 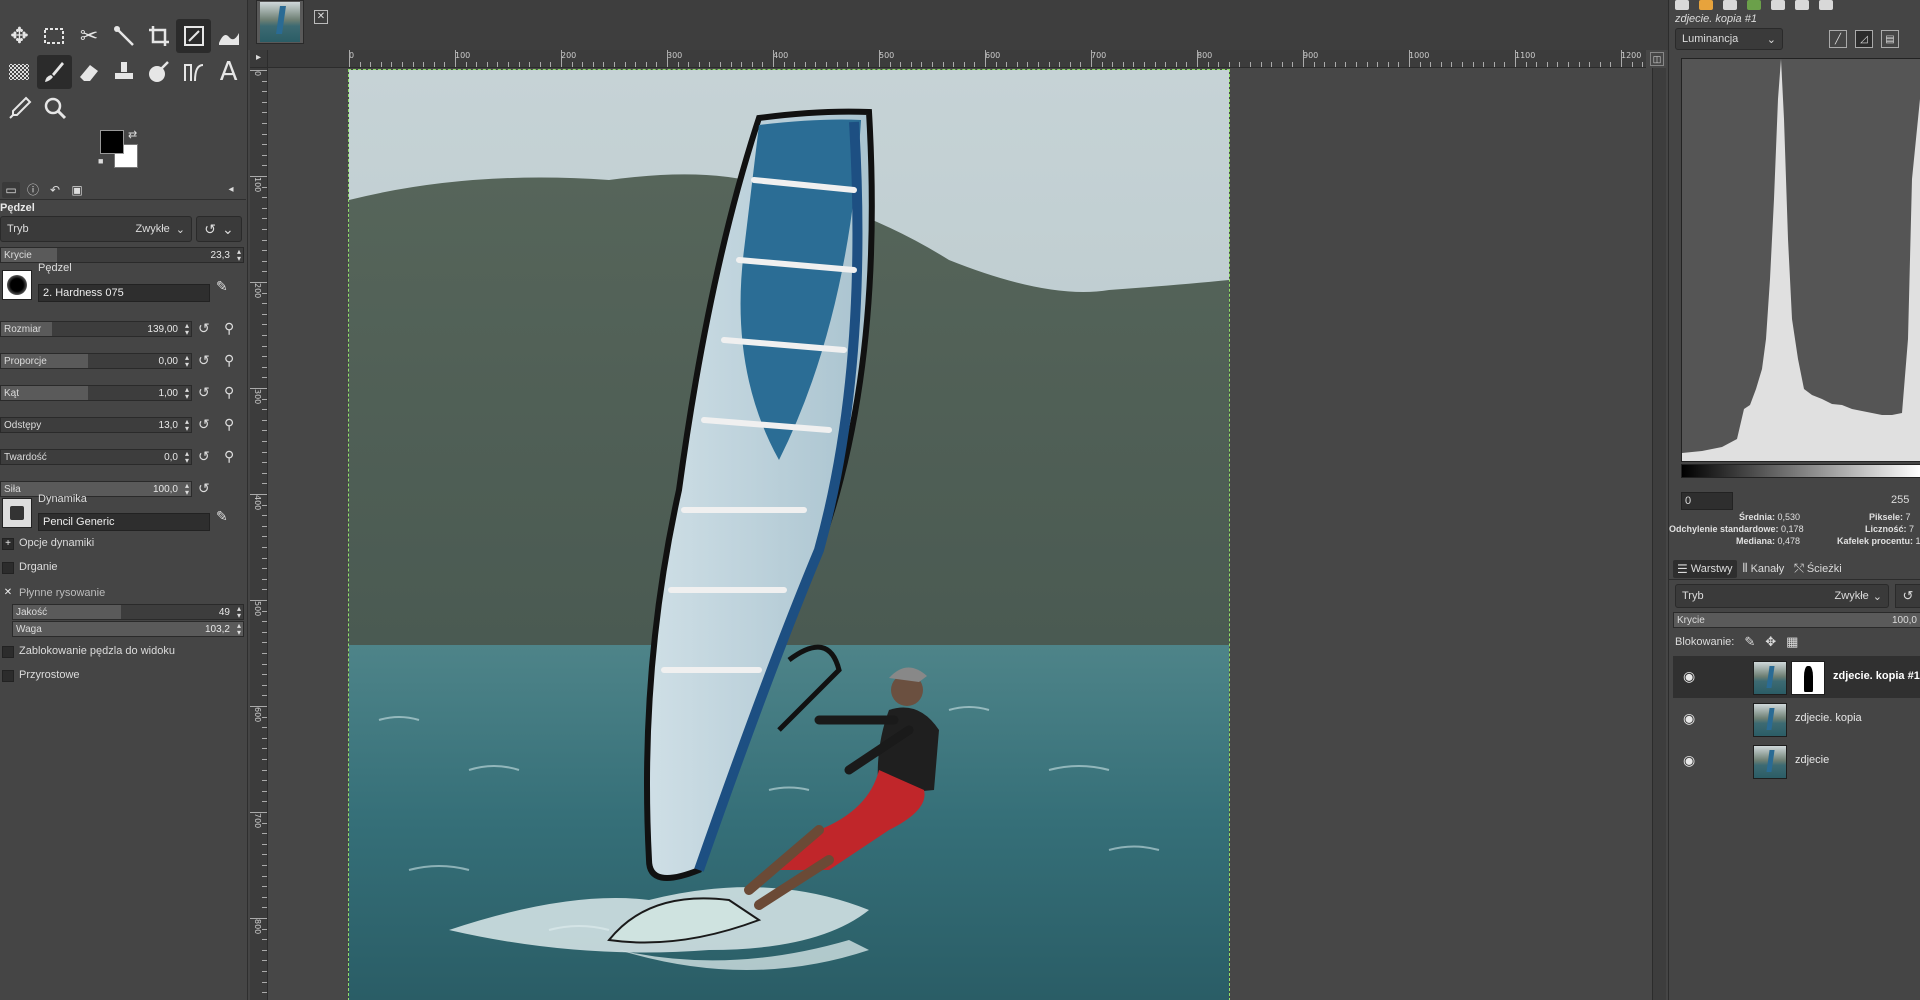 I want to click on mode-select: Tryb Zwykłe ⌄, so click(x=96, y=229).